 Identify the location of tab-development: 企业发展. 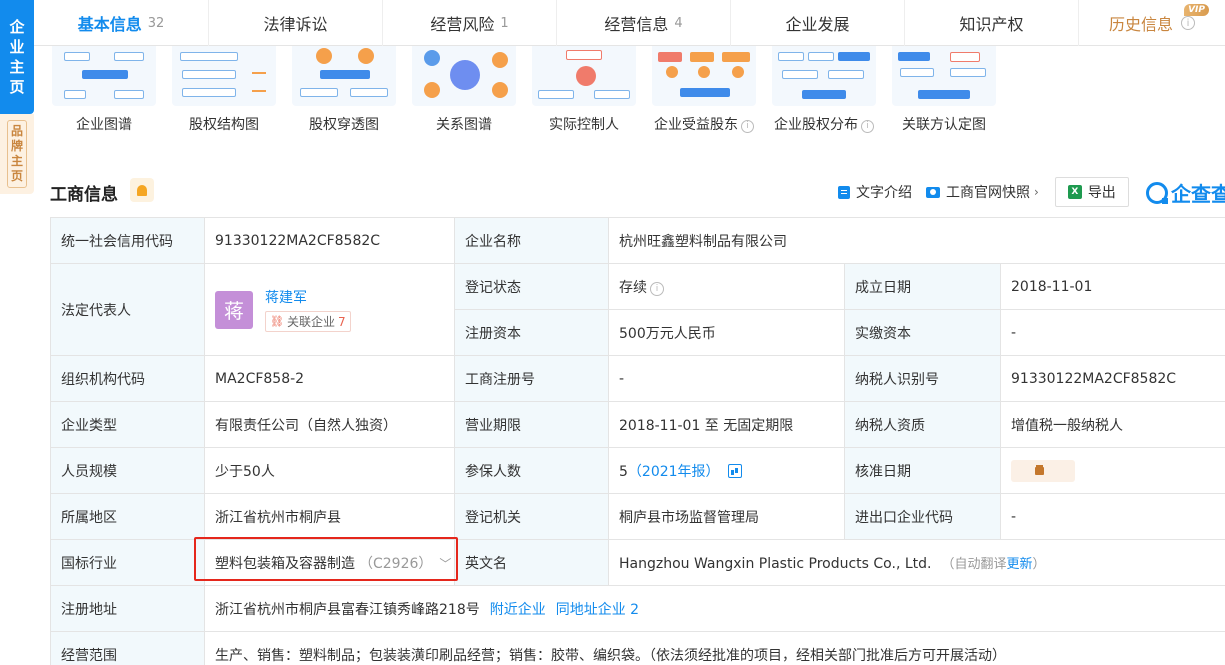
(818, 23).